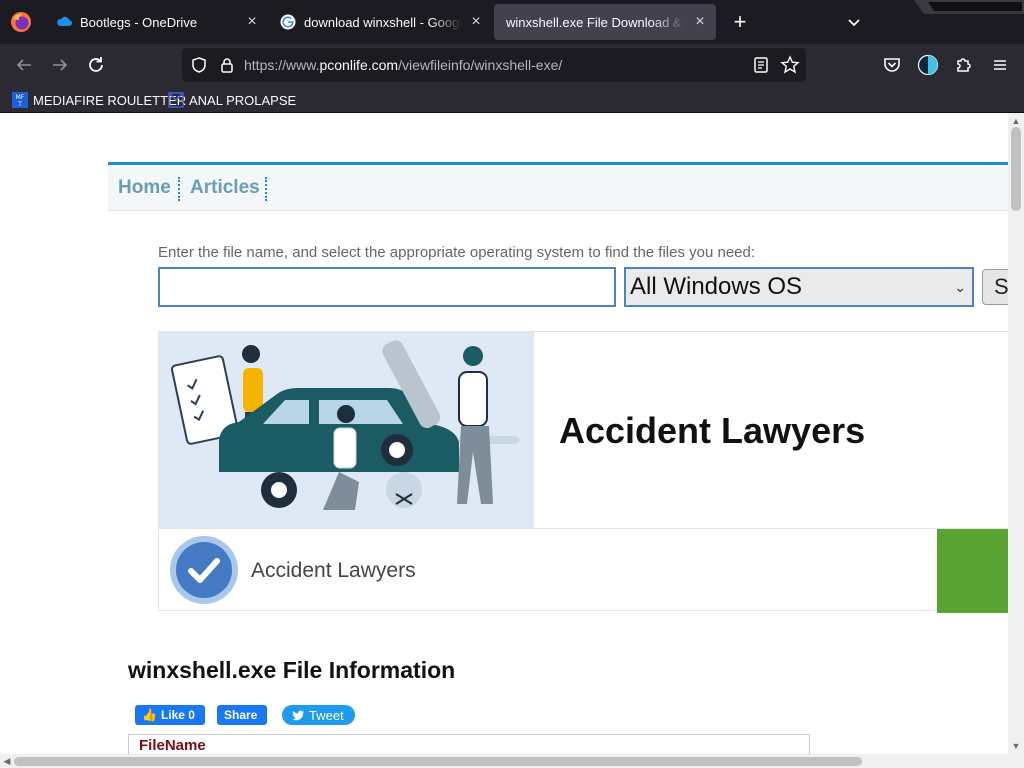 This screenshot has height=768, width=1024. What do you see at coordinates (972, 571) in the screenshot?
I see `ad-cta-button` at bounding box center [972, 571].